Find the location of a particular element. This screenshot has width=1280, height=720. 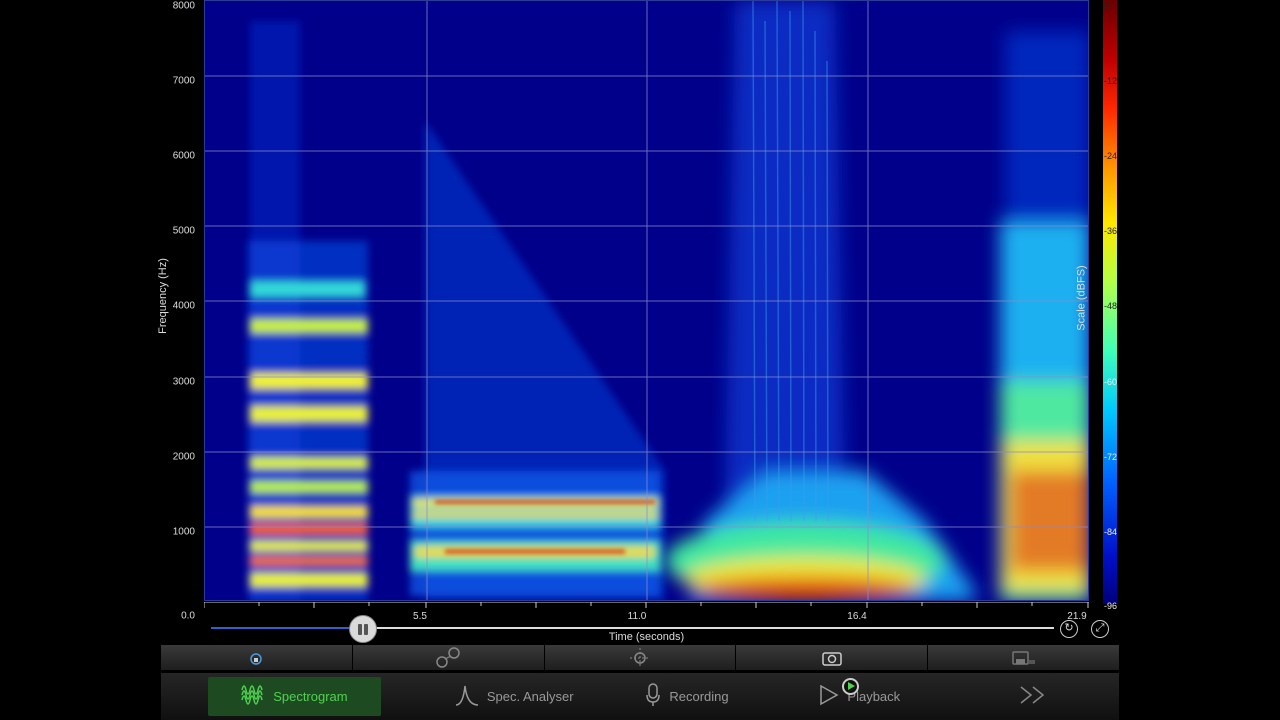

y-tick-3000: 3000 is located at coordinates (183, 382).